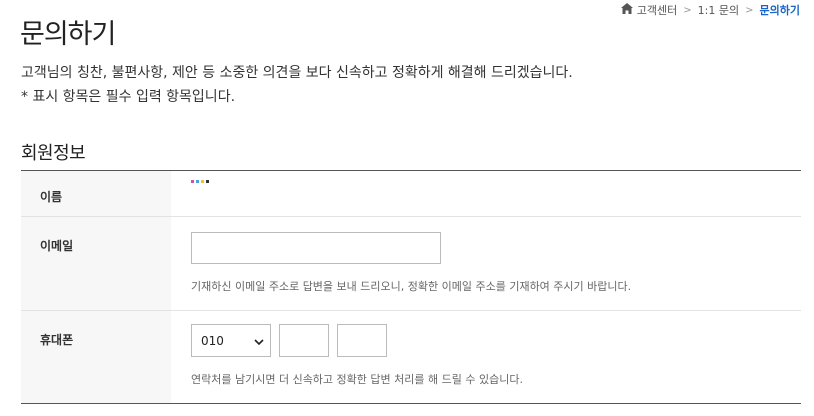  What do you see at coordinates (231, 340) in the screenshot?
I see `phone-prefix-select: 010` at bounding box center [231, 340].